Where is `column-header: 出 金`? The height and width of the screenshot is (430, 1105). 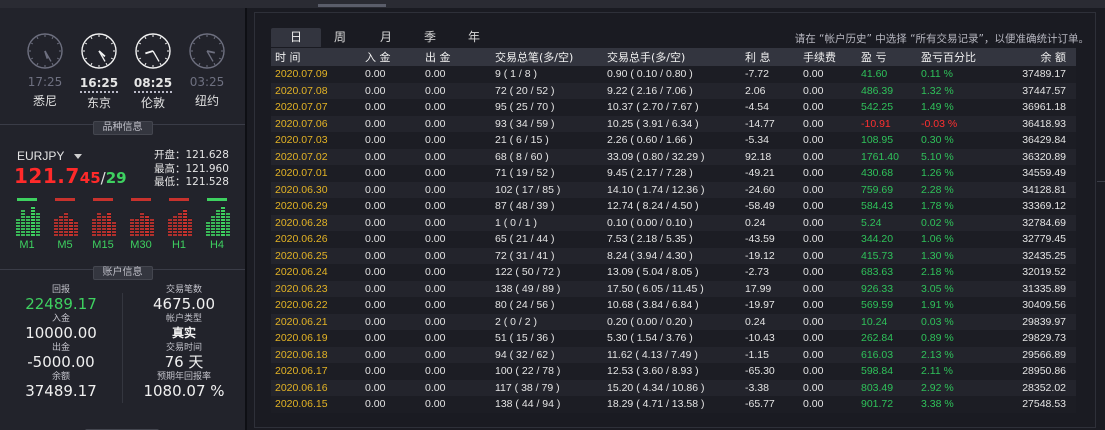
column-header: 出 金 is located at coordinates (456, 57).